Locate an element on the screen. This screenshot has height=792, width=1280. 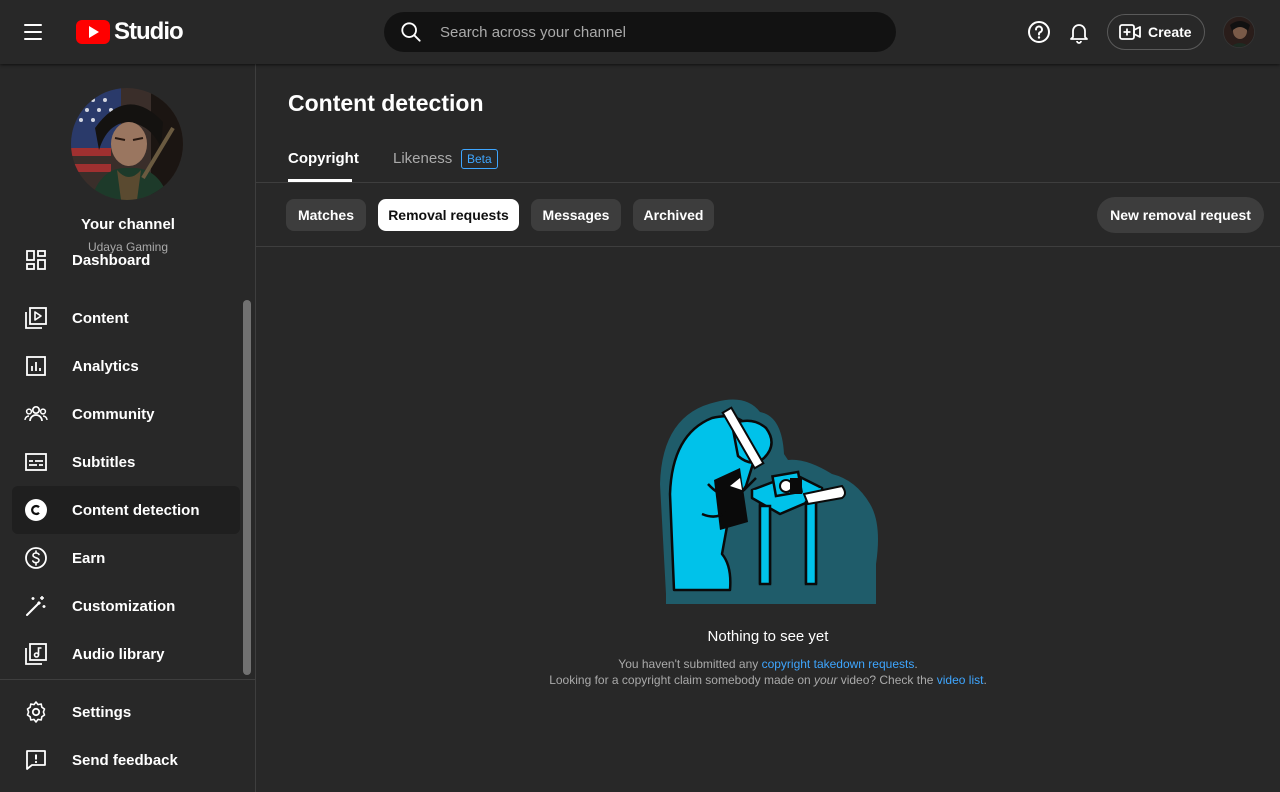
sidebar-item-label: Settings is located at coordinates (102, 712).